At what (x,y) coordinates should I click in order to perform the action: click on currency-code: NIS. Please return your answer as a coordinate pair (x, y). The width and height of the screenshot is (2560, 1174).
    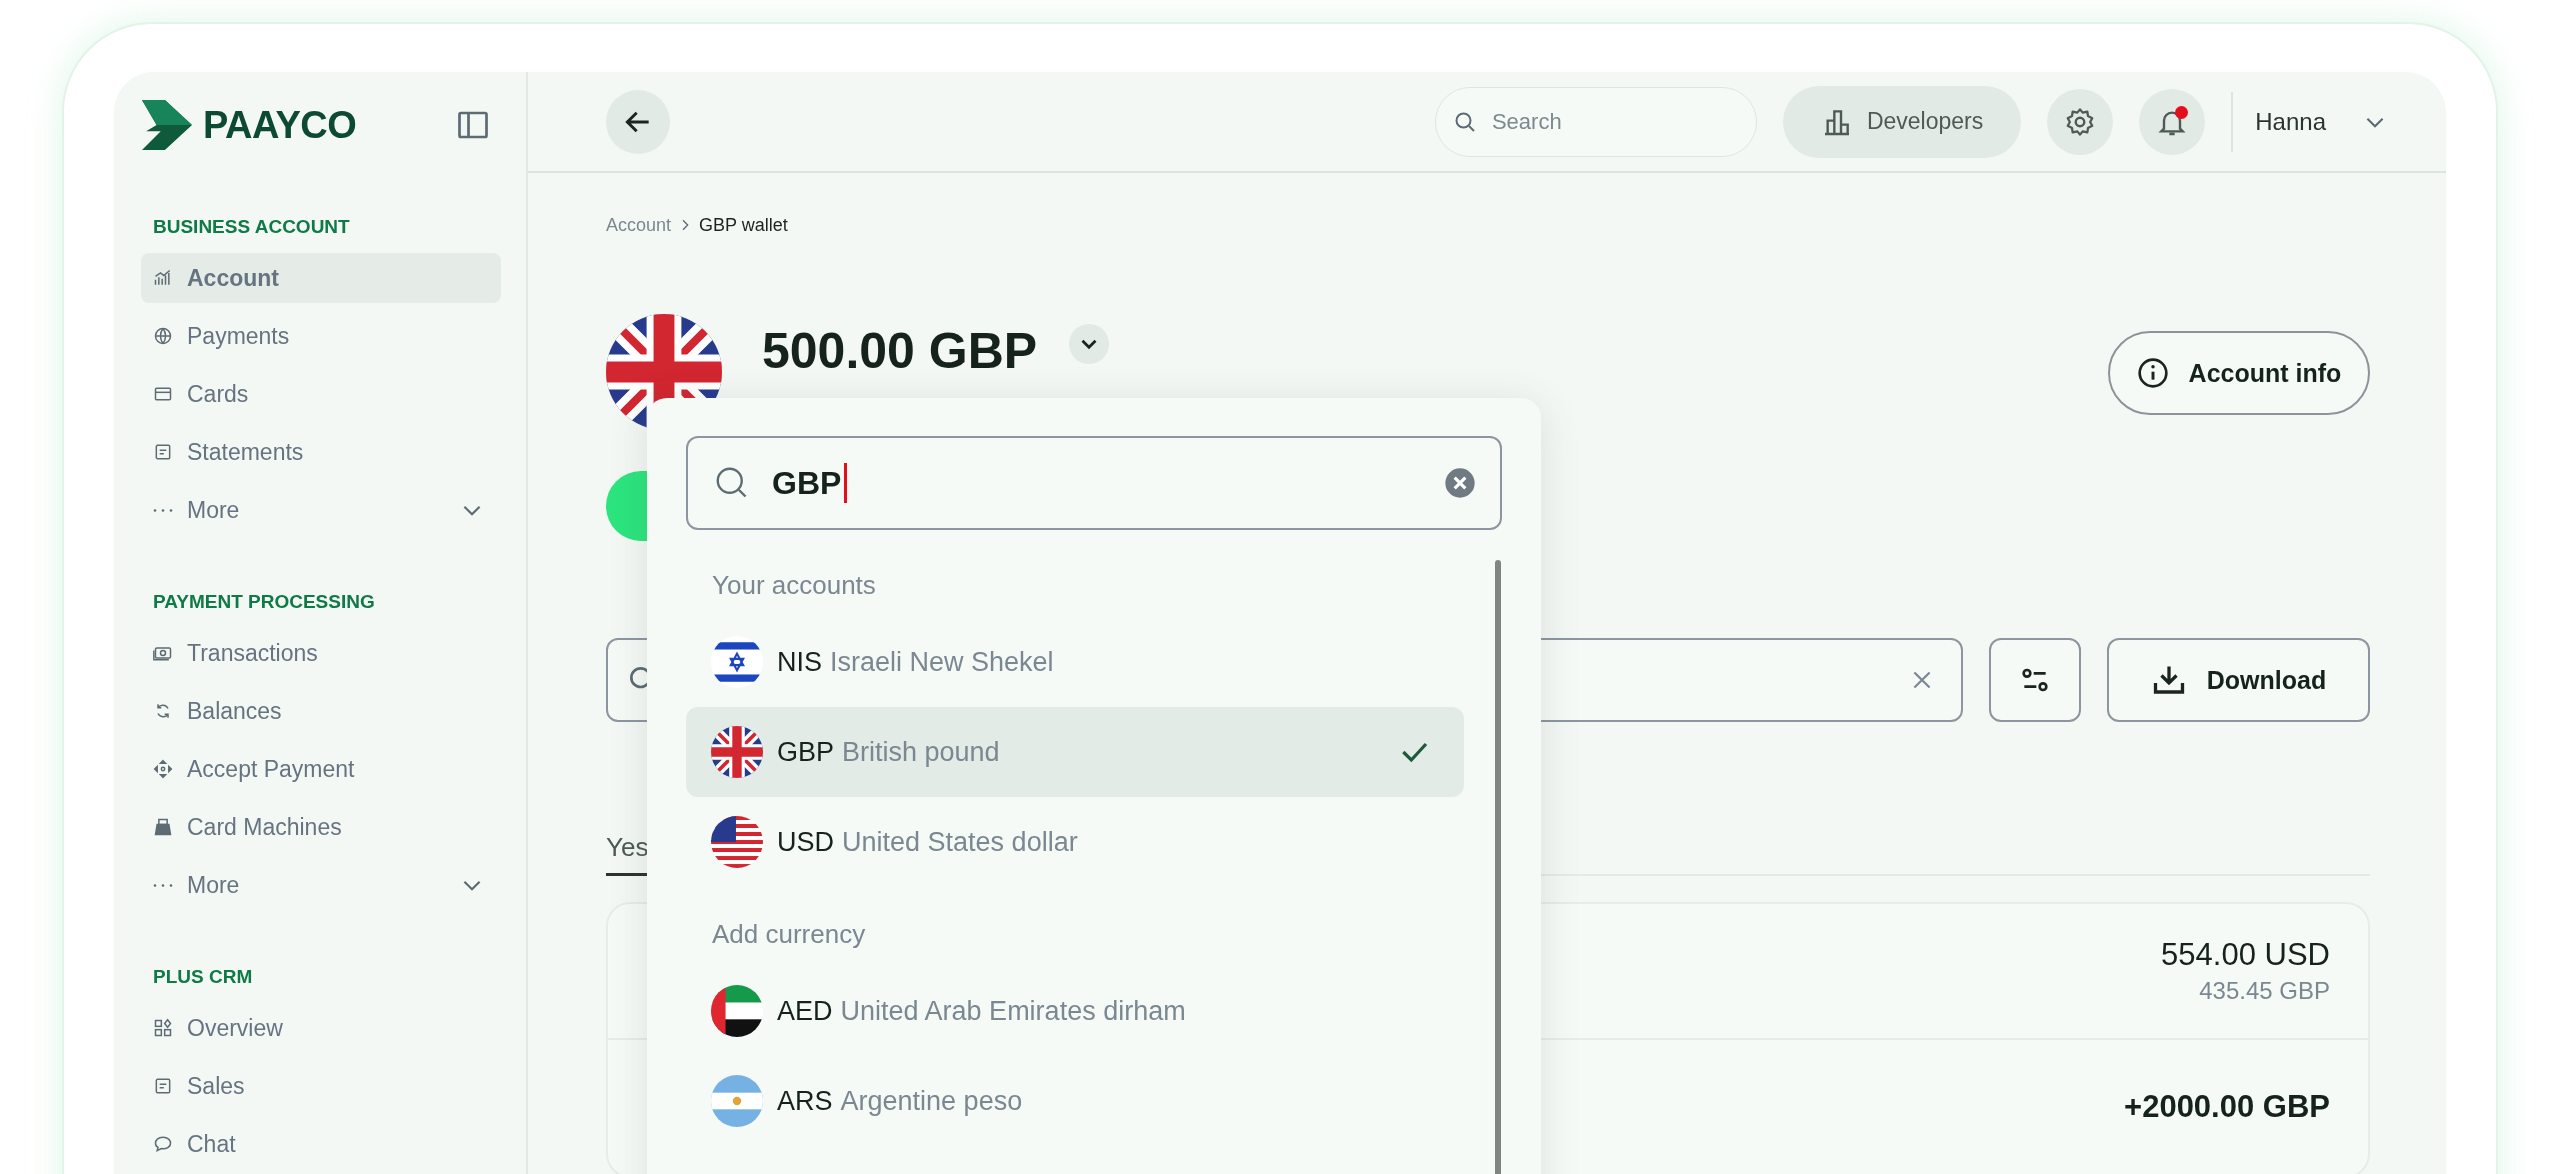
    Looking at the image, I should click on (799, 662).